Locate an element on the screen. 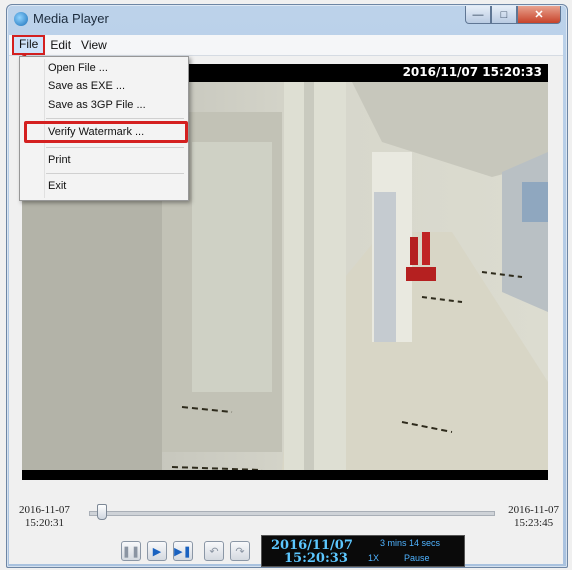 Image resolution: width=572 pixels, height=570 pixels. close-button: ✕ is located at coordinates (539, 15).